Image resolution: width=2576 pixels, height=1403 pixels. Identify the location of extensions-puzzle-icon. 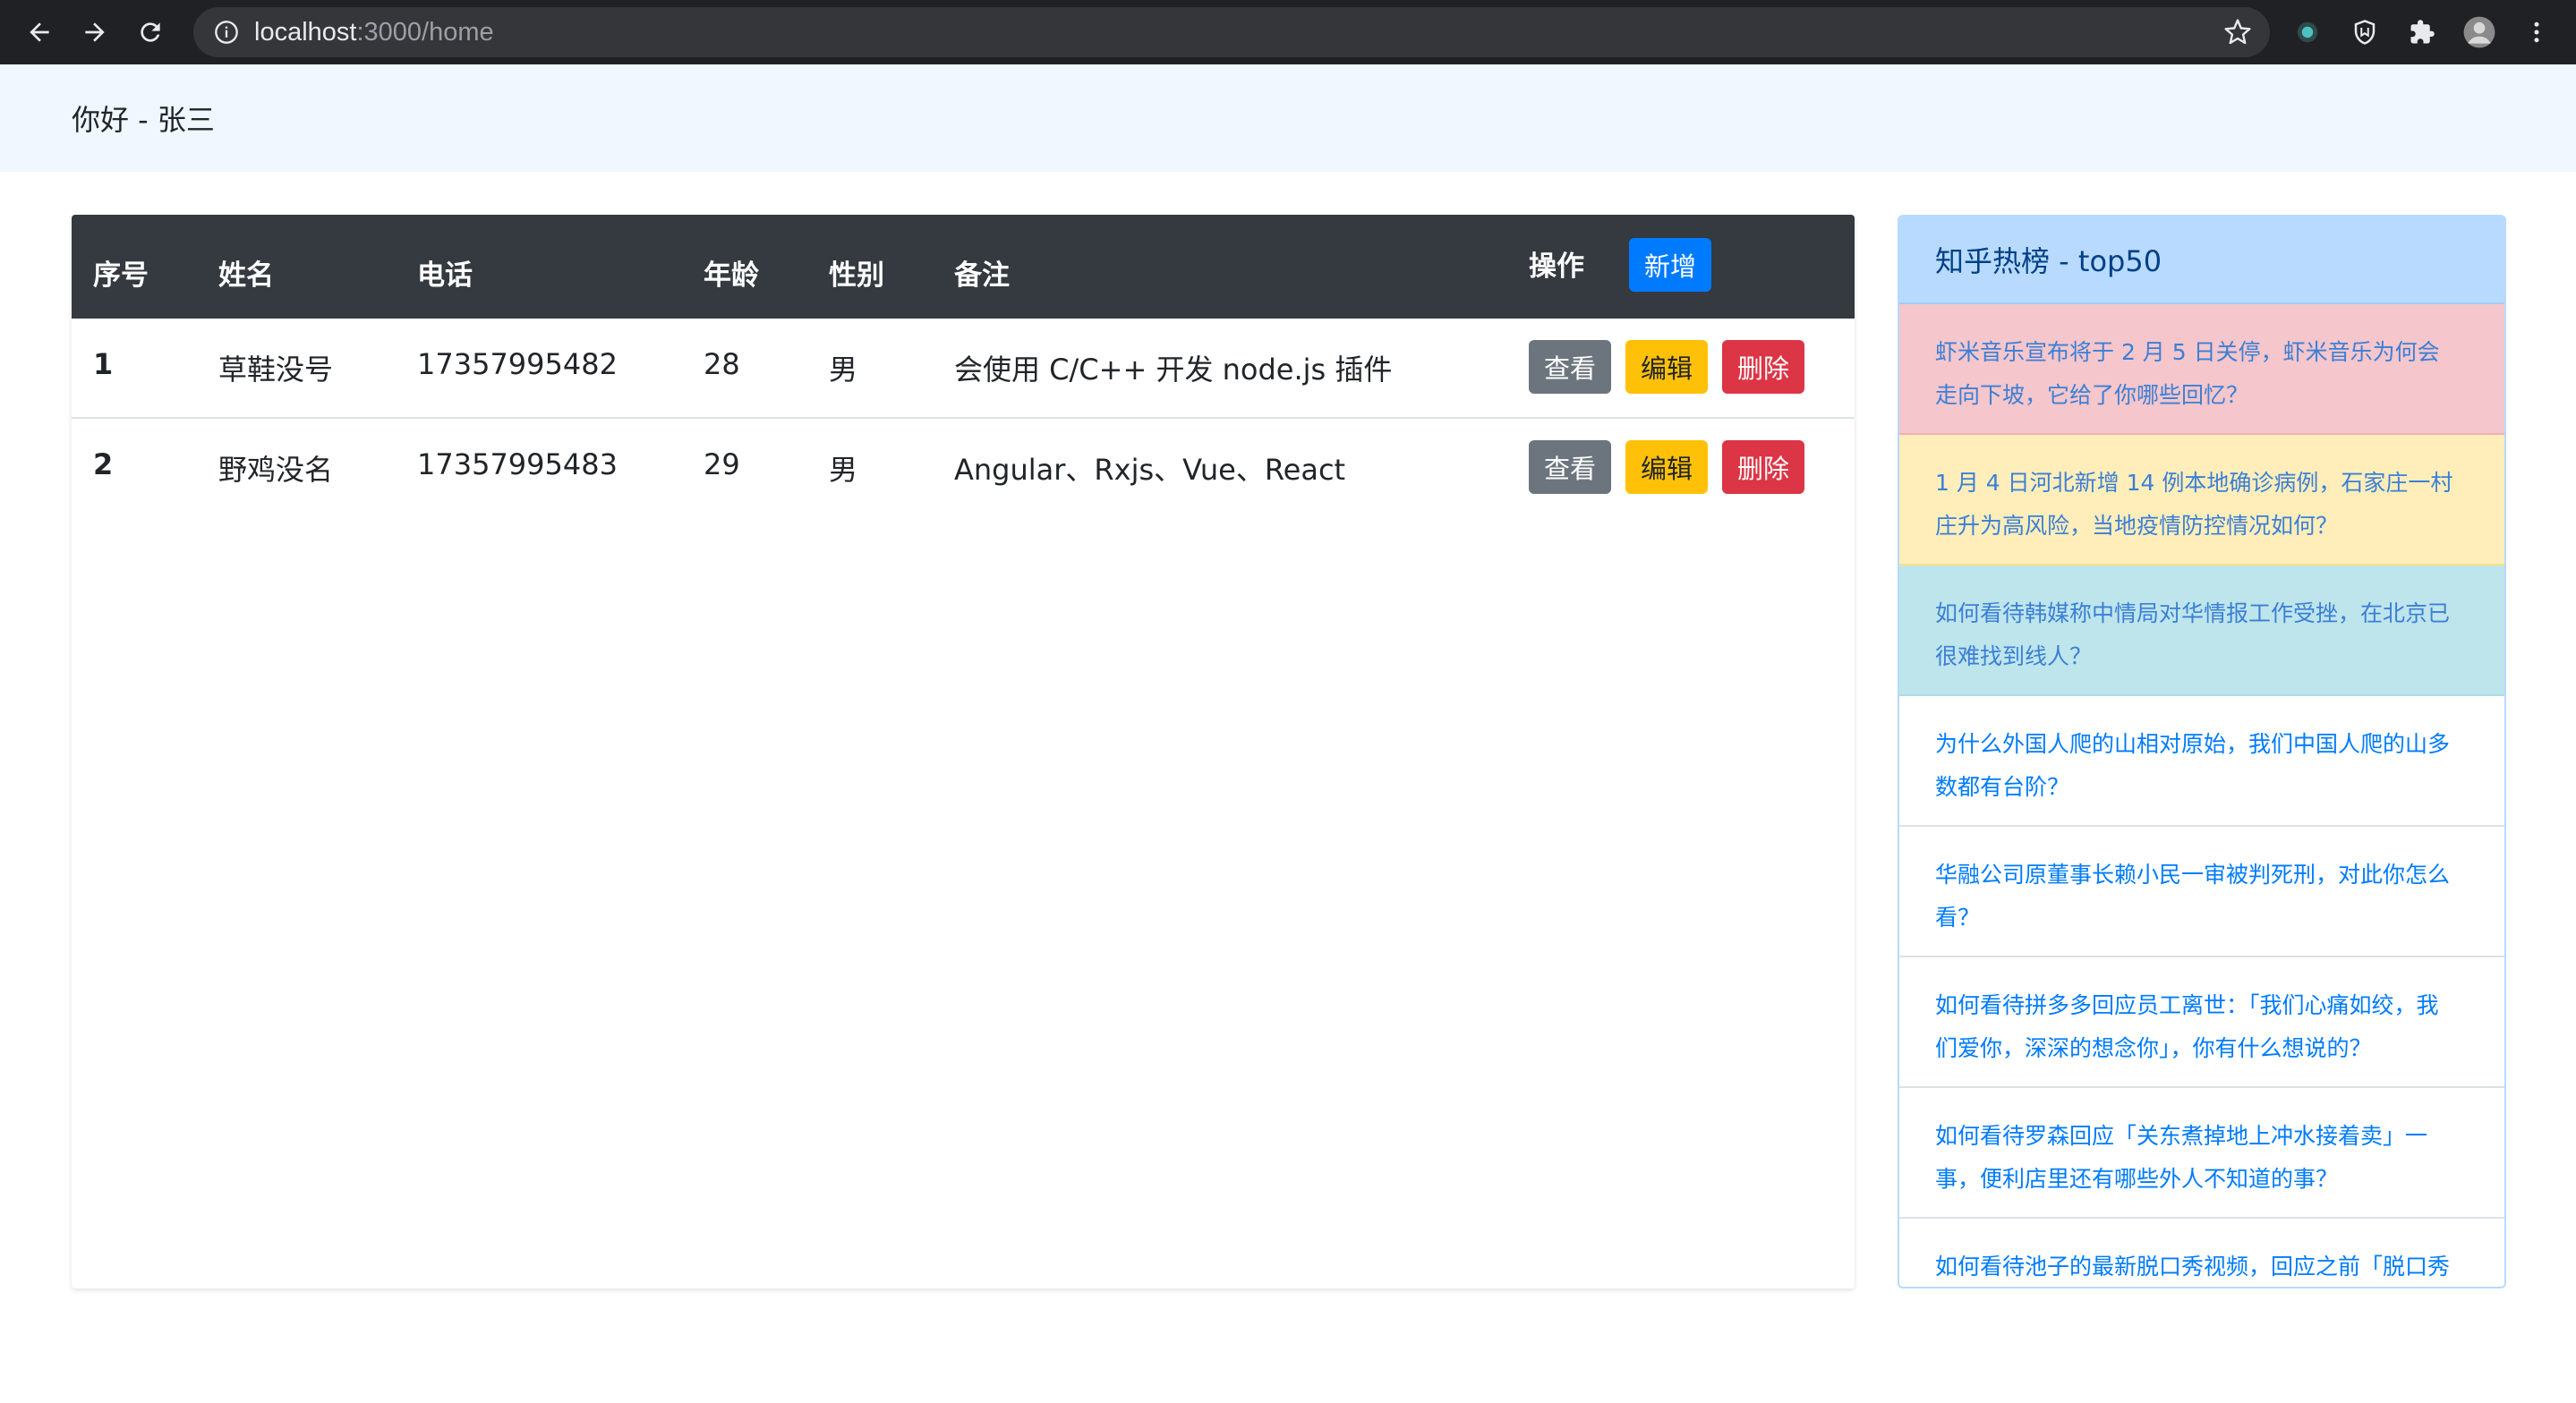
(2422, 32).